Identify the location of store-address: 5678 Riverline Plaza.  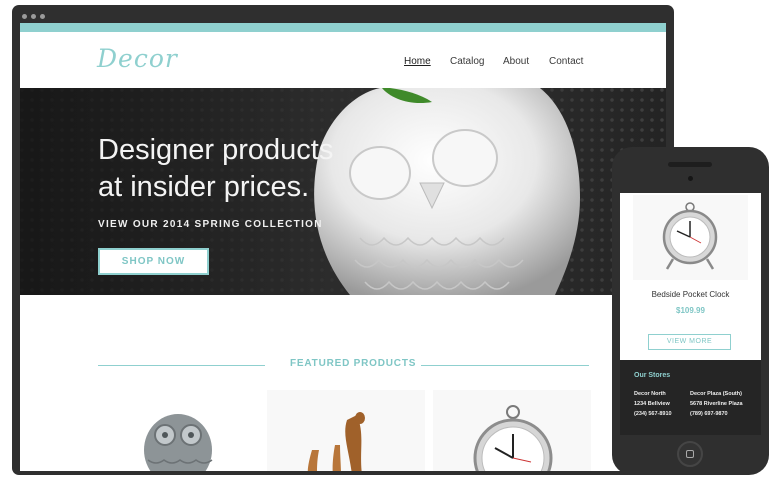
(716, 404).